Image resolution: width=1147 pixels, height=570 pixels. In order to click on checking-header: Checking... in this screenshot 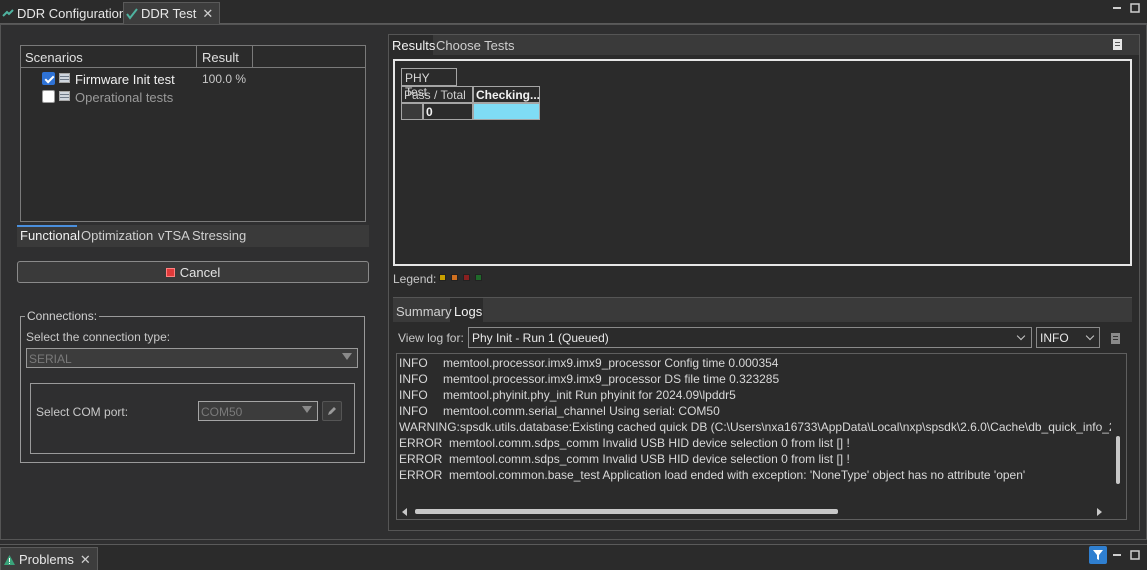, I will do `click(506, 94)`.